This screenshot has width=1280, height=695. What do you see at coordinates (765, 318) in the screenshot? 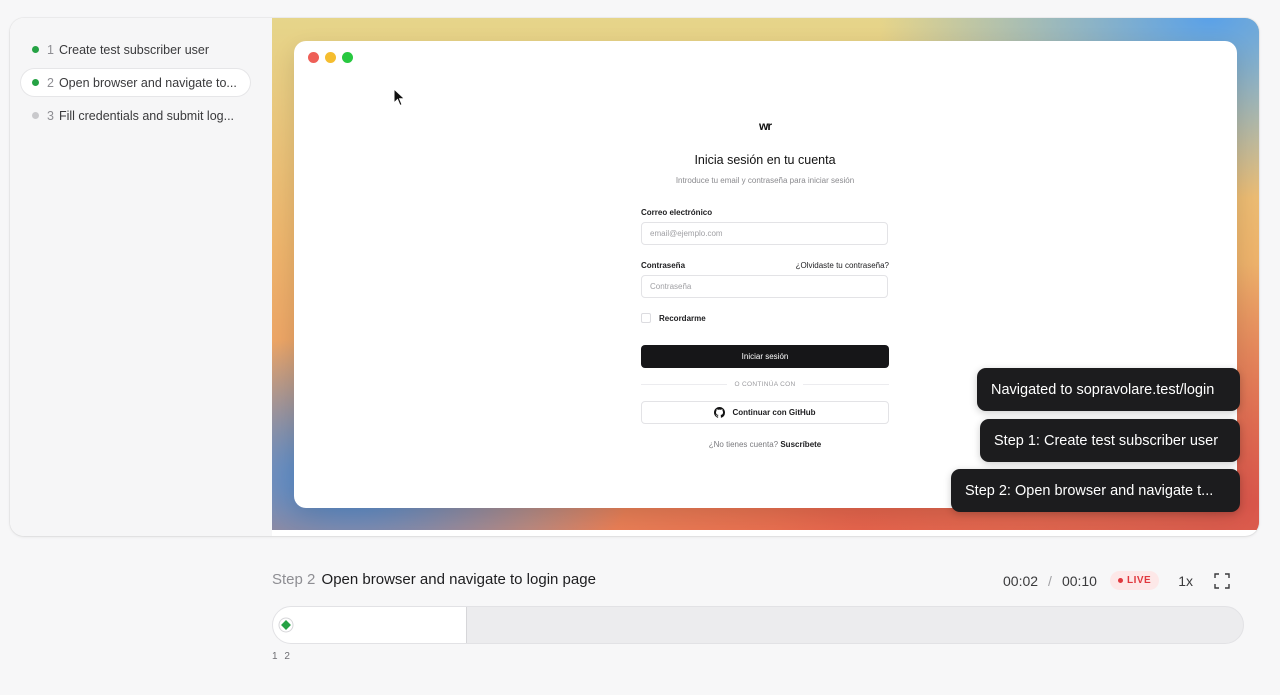
I see `remember-me-row: Recordarme` at bounding box center [765, 318].